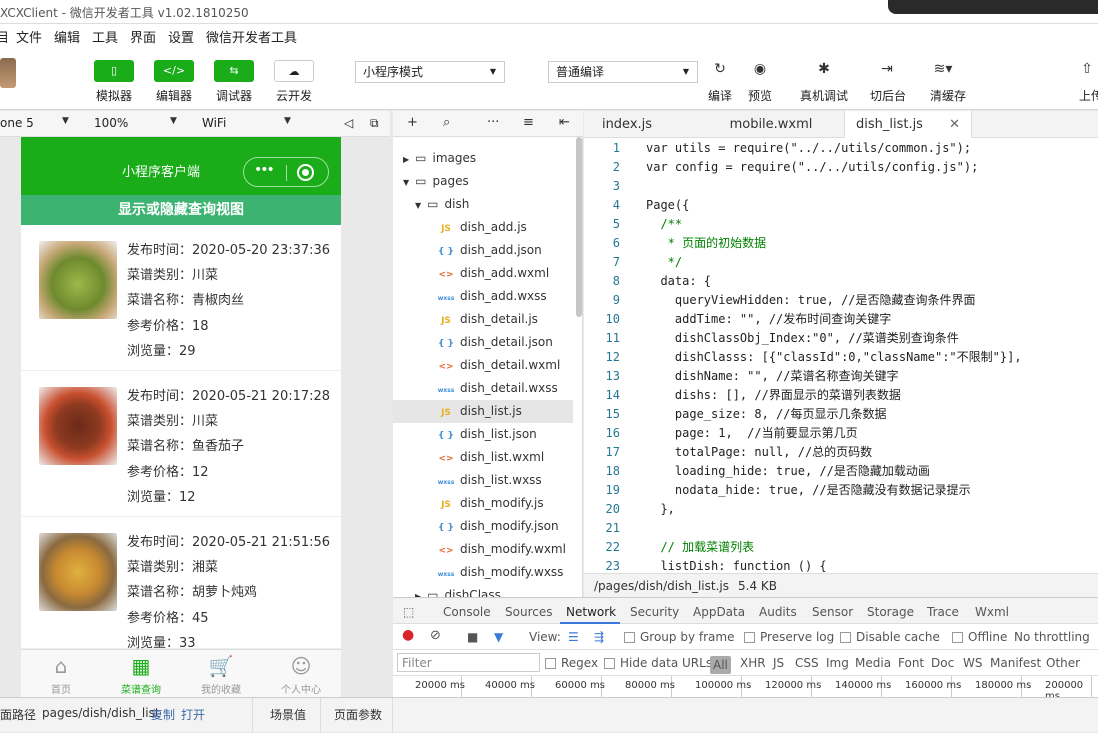  What do you see at coordinates (483, 480) in the screenshot?
I see `tree-file: wxss dish_list.wxss` at bounding box center [483, 480].